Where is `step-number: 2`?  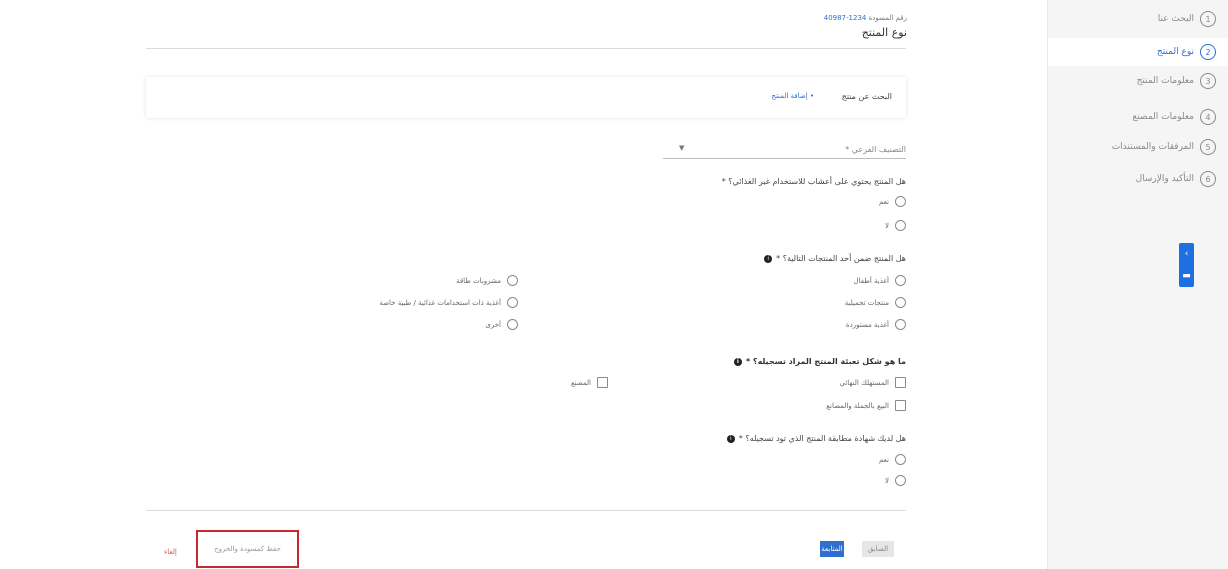
step-number: 2 is located at coordinates (1208, 52).